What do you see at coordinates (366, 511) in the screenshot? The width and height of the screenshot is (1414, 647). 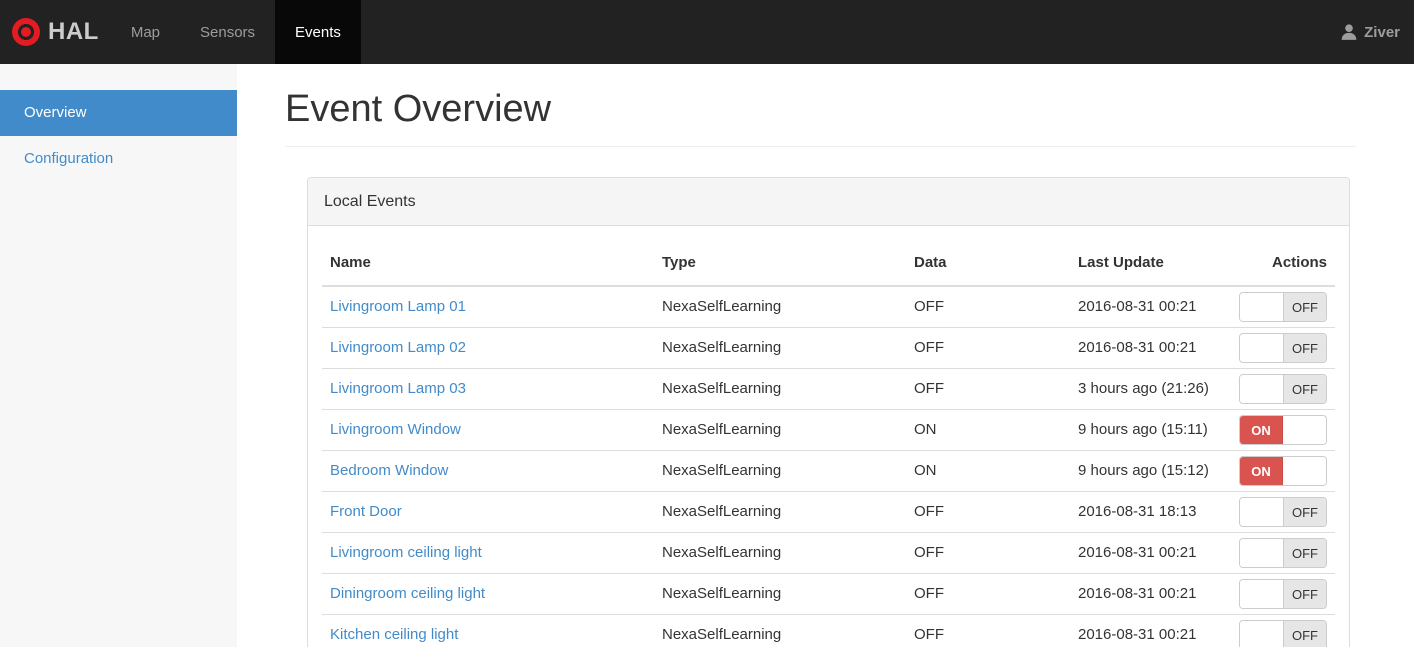 I see `event-name-link: Front Door` at bounding box center [366, 511].